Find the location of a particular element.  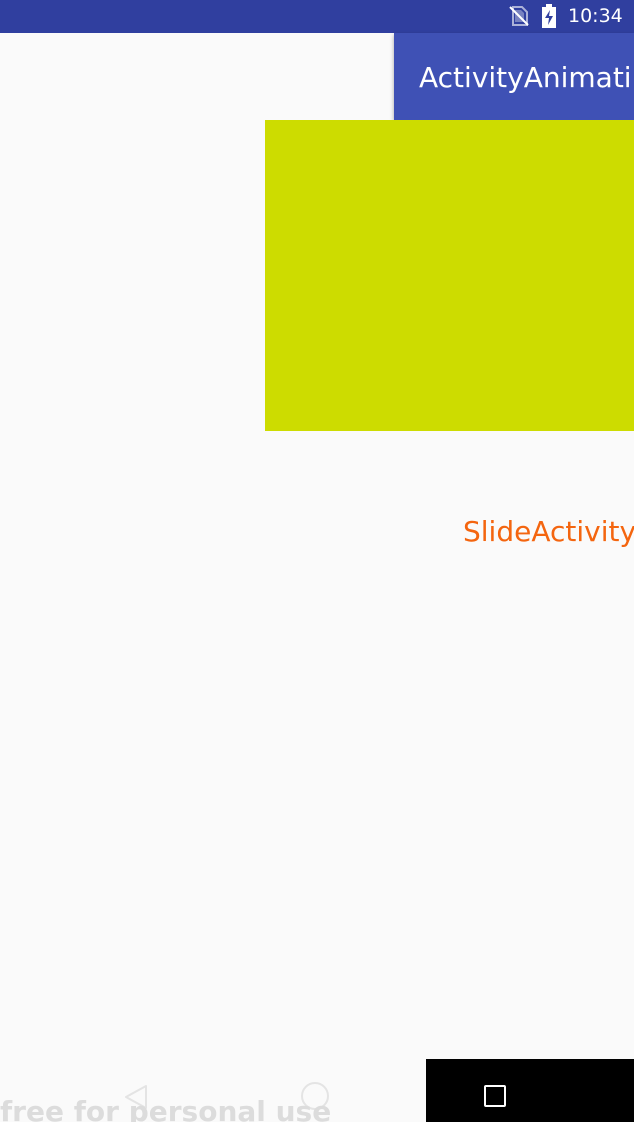

watermark-text: free for personal use is located at coordinates (166, 1108).